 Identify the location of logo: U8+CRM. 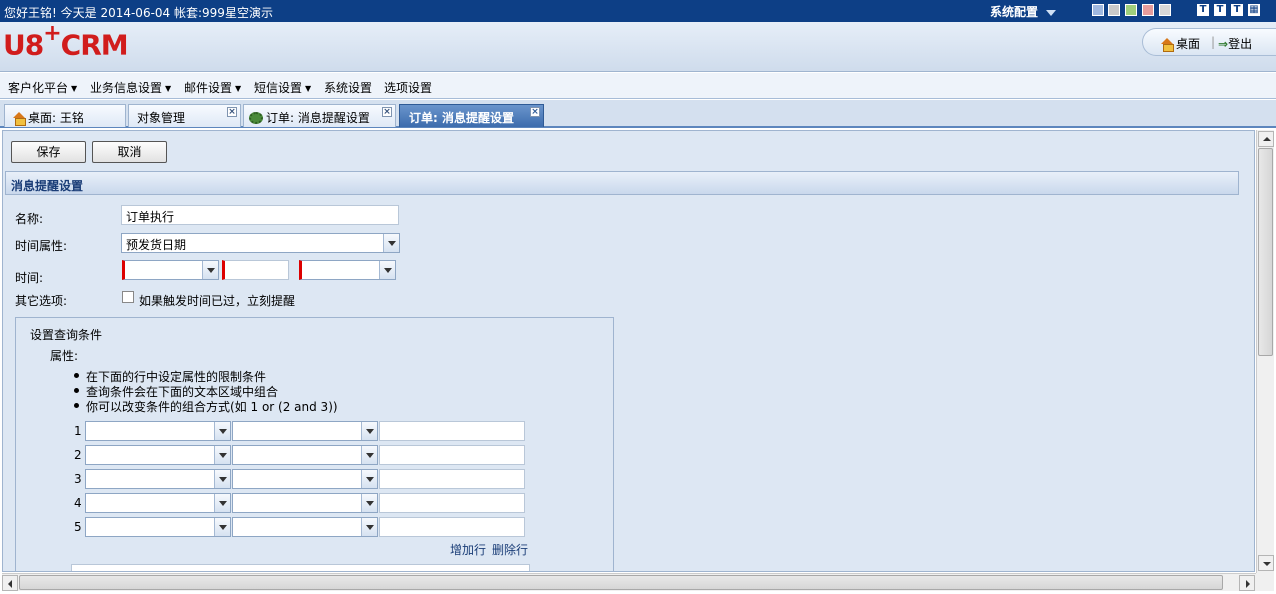
(66, 41).